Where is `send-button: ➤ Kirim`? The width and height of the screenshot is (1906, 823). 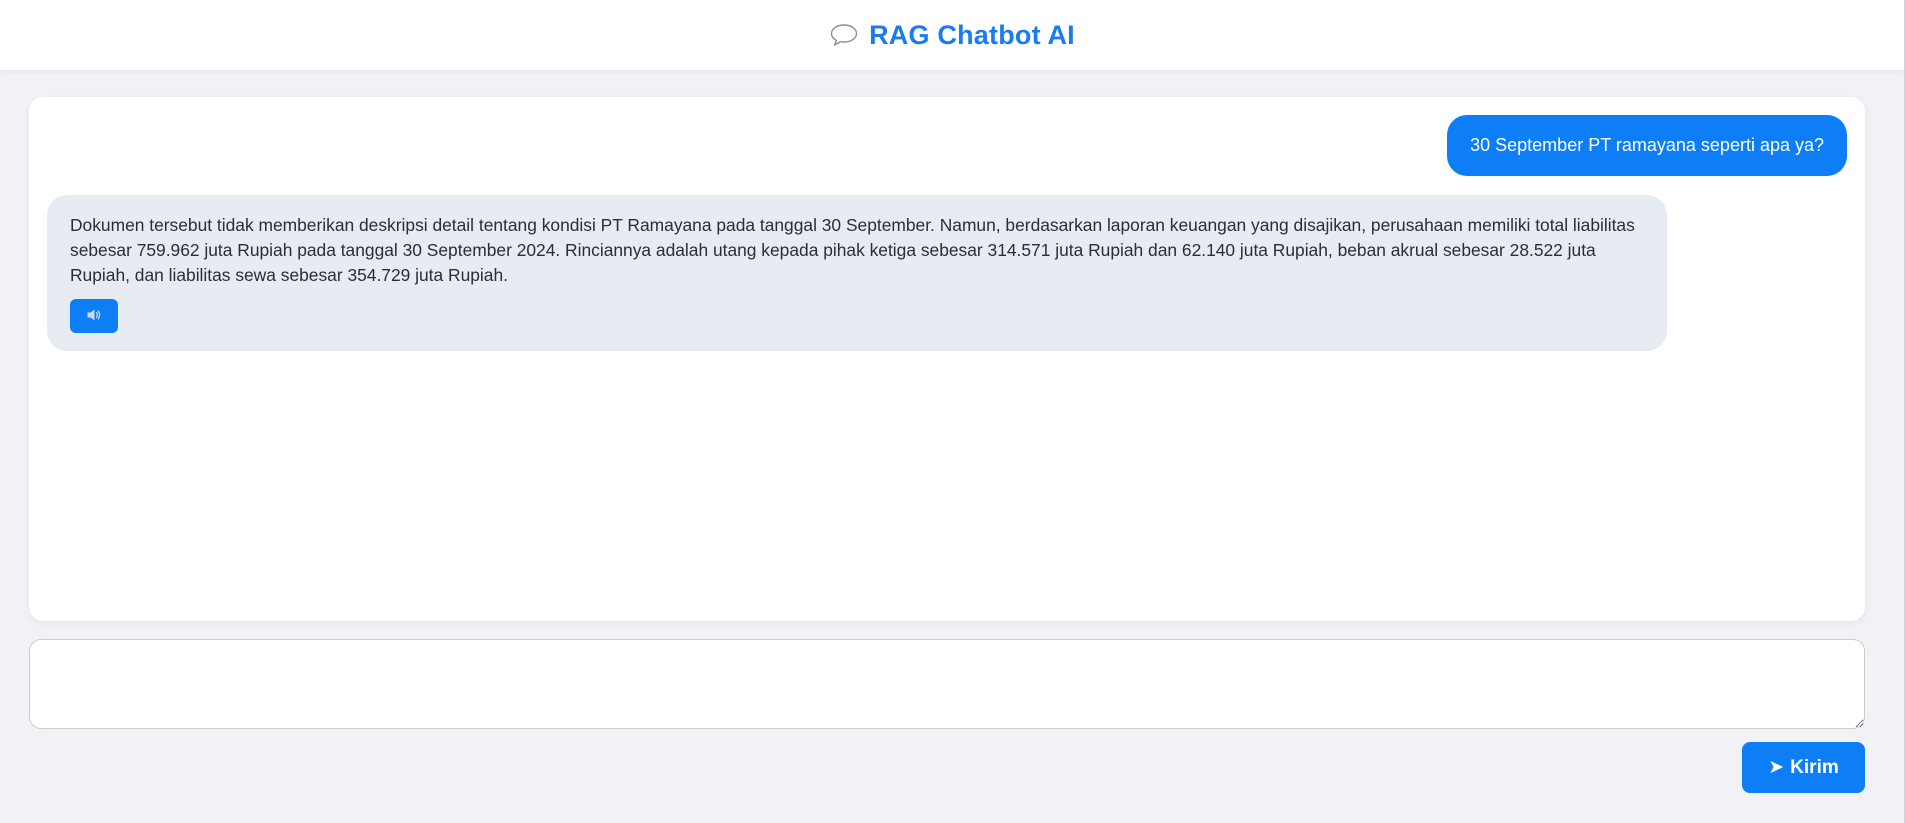 send-button: ➤ Kirim is located at coordinates (1803, 767).